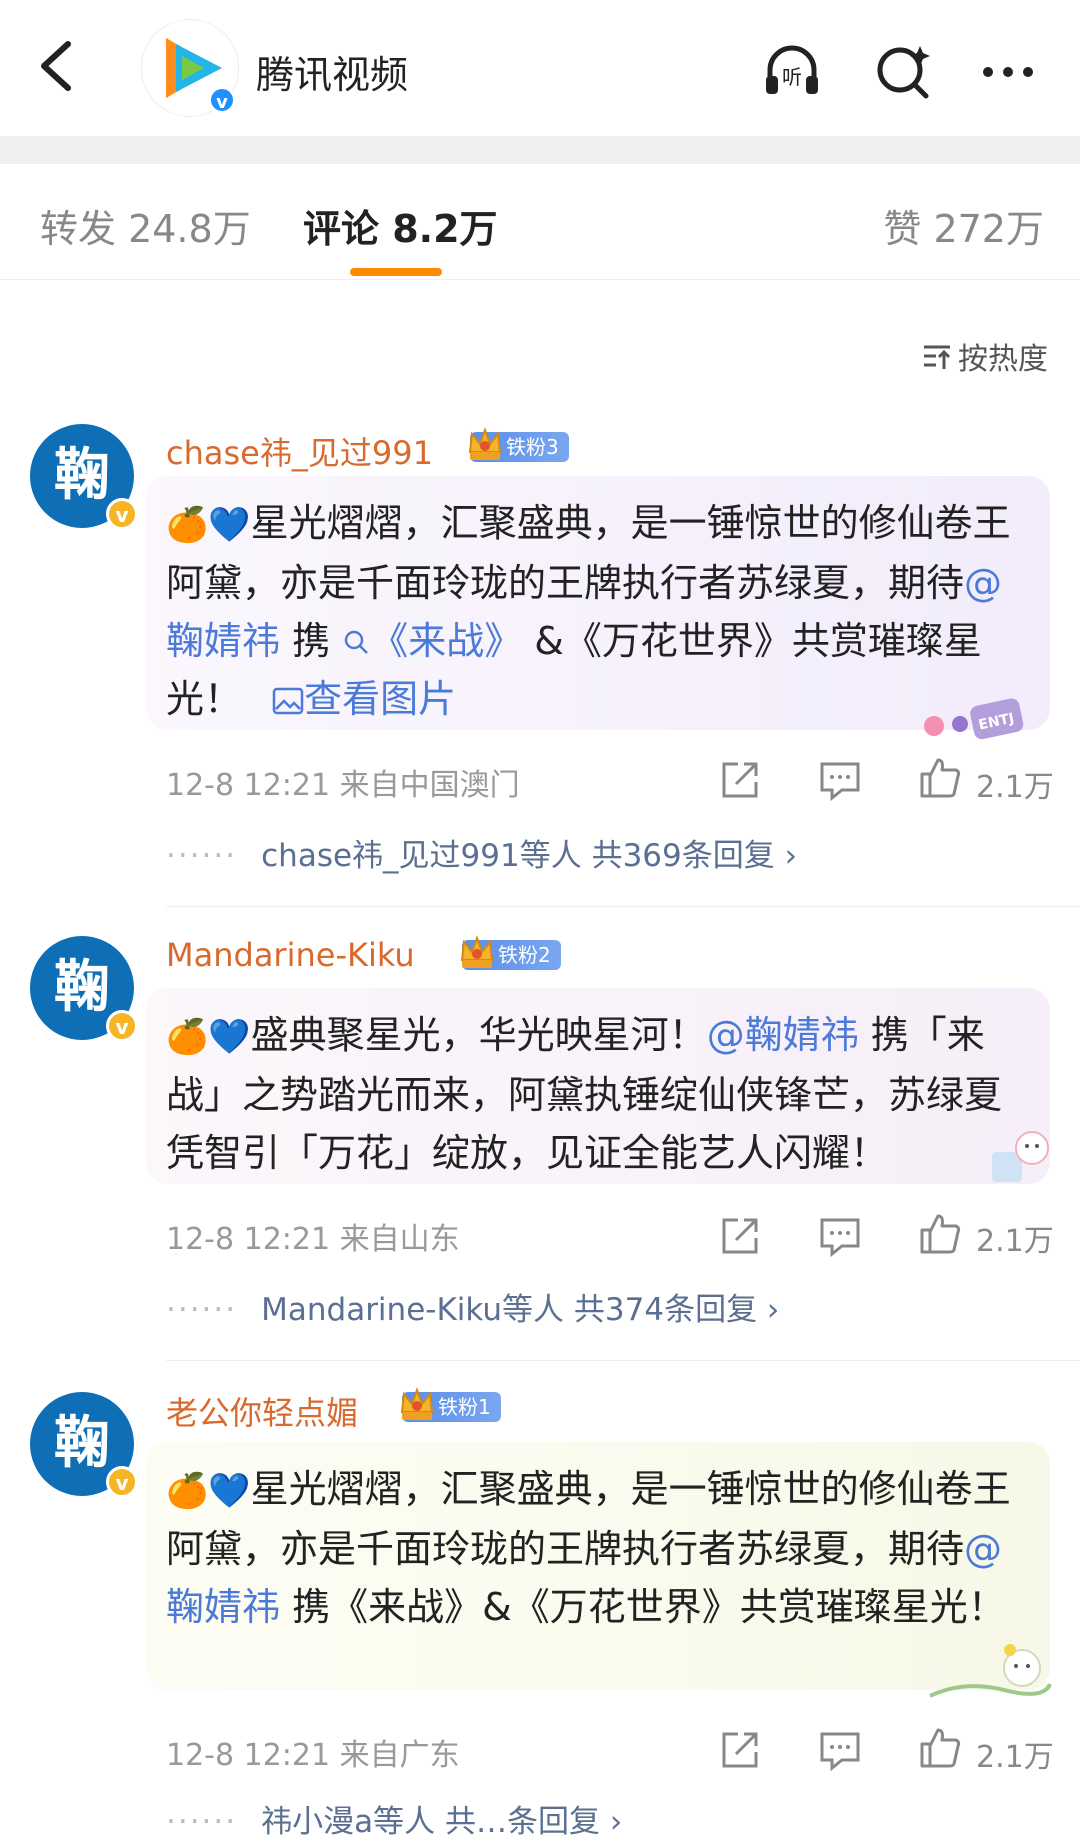 Image resolution: width=1080 pixels, height=1841 pixels. What do you see at coordinates (540, 150) in the screenshot?
I see `section-separator` at bounding box center [540, 150].